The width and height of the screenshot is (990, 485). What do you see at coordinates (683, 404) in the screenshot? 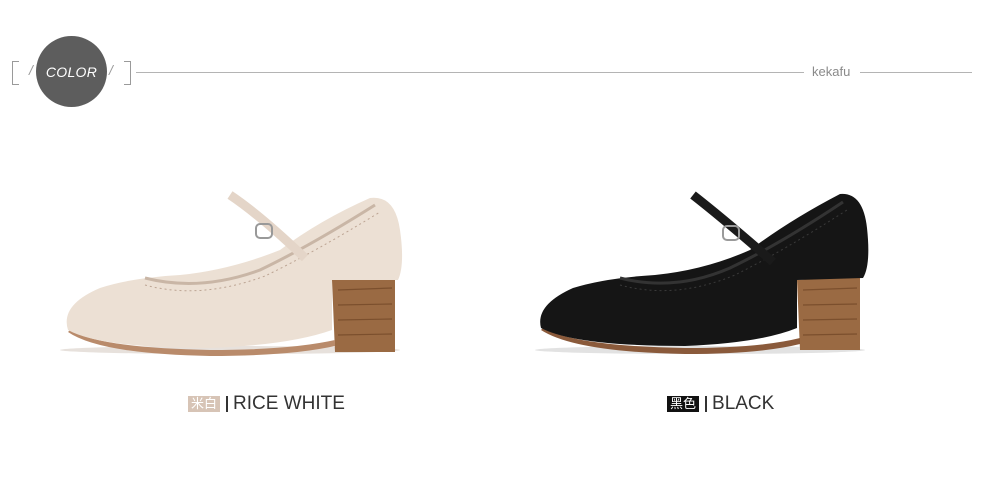
I see `color-tag-cn: 黑色` at bounding box center [683, 404].